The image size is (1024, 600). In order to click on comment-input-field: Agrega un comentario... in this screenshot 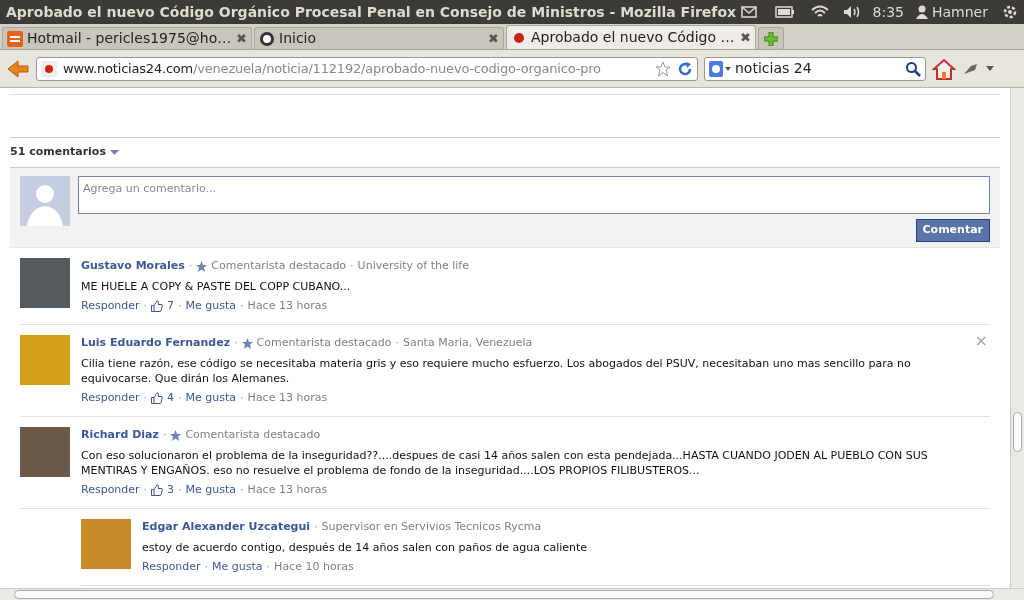, I will do `click(534, 195)`.